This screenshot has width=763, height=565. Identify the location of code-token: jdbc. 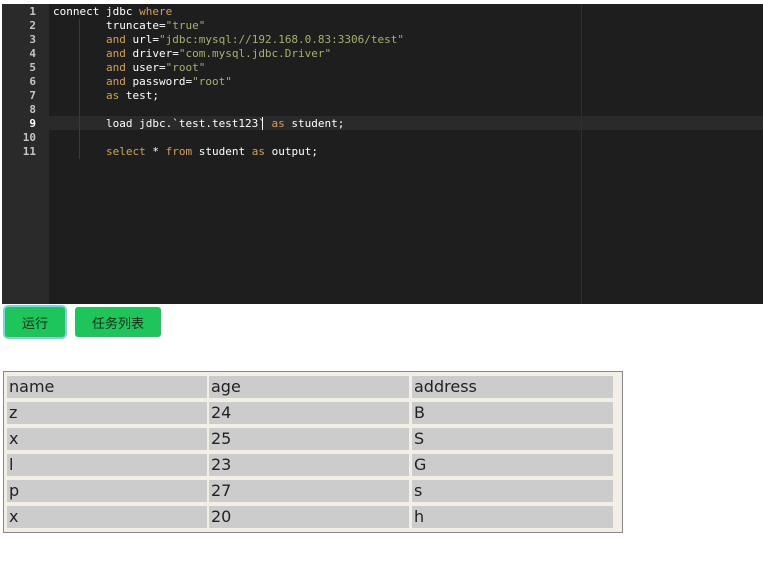
(122, 11).